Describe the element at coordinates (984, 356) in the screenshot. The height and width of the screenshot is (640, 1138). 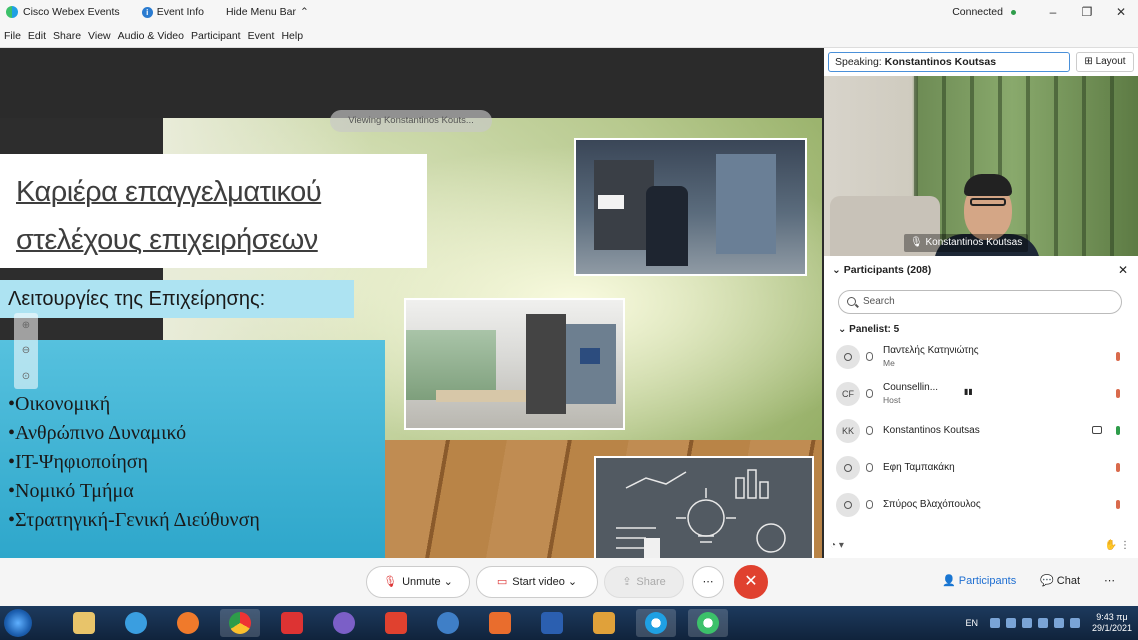
I see `list-item: Παντελής Κατηνιώτης Me` at that location.